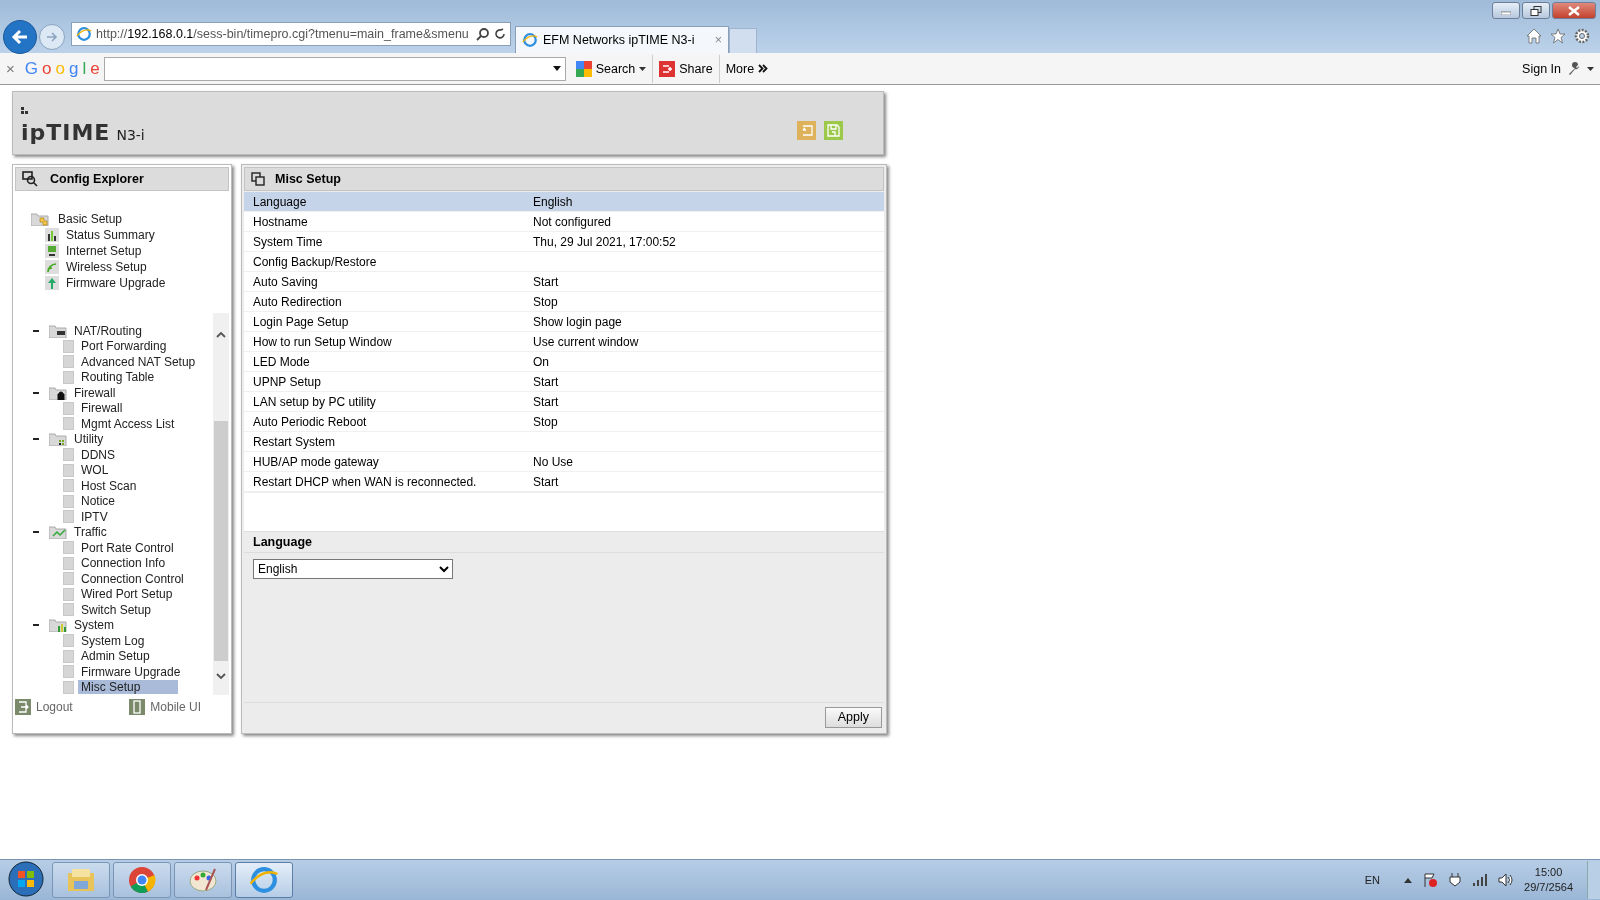 Image resolution: width=1600 pixels, height=900 pixels. I want to click on settings-row: Restart System, so click(564, 442).